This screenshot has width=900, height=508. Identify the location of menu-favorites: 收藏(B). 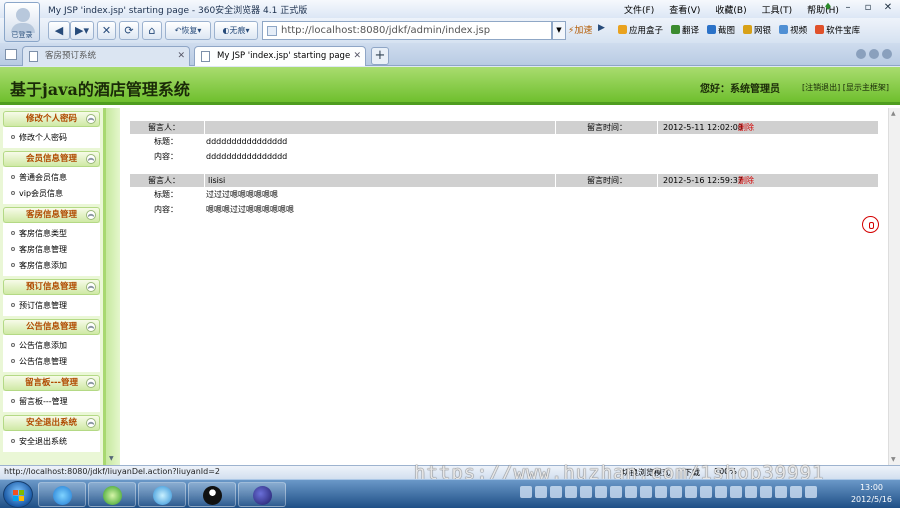
(730, 9).